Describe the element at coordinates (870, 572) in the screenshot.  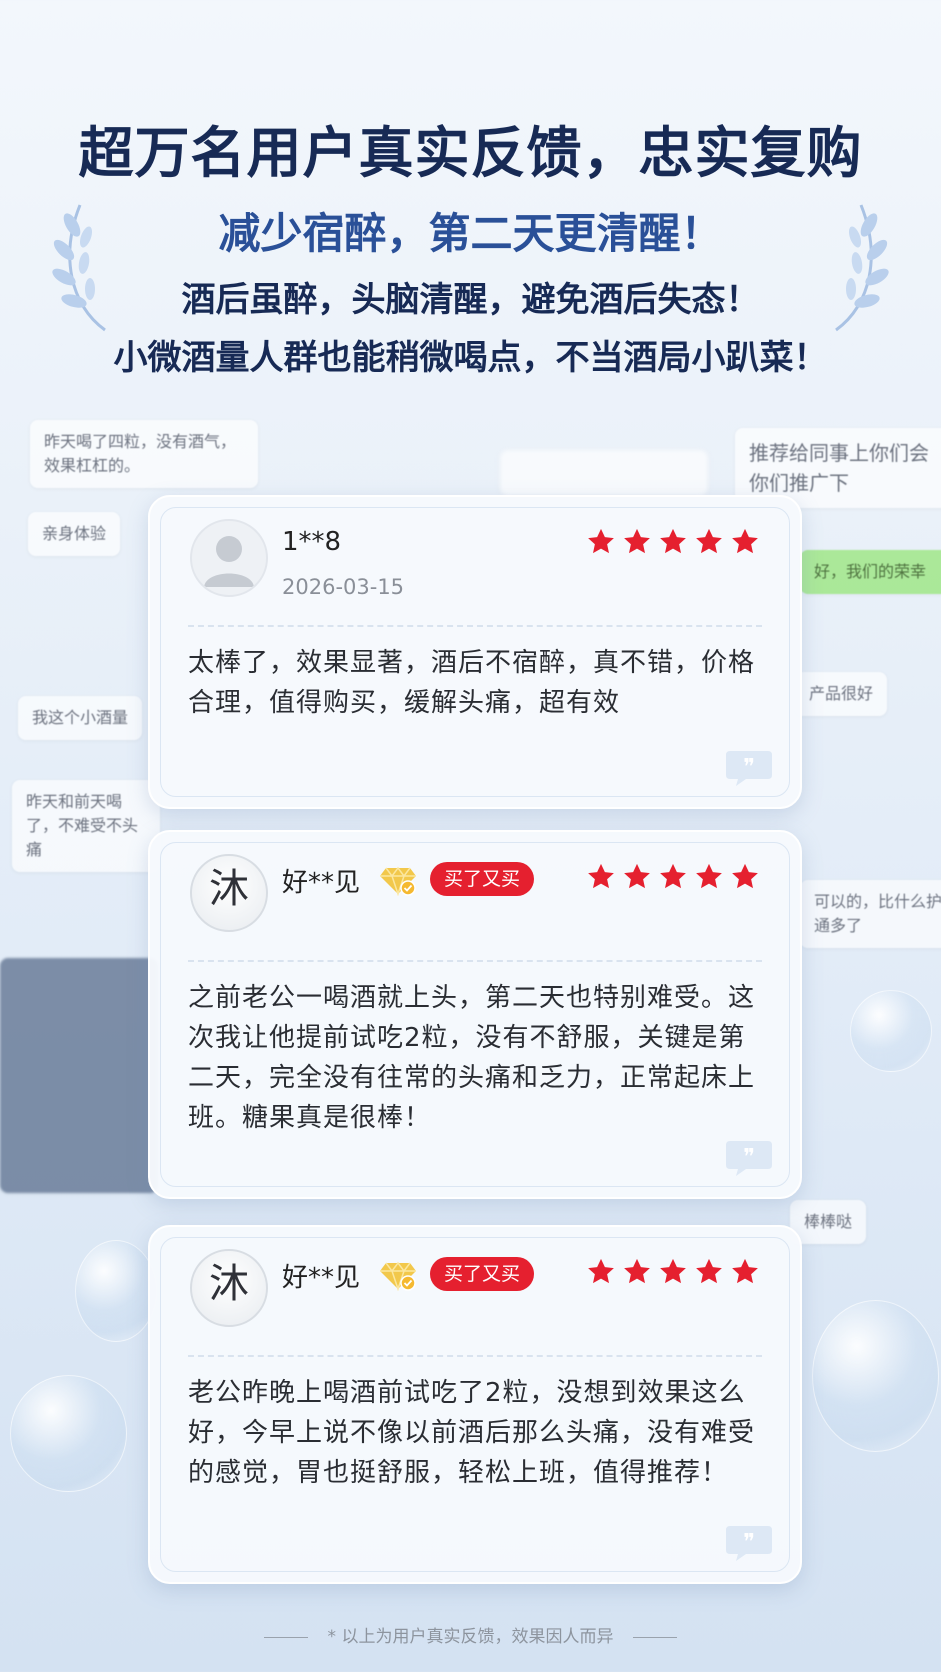
I see `bg-chat-message: 好，我们的荣幸` at that location.